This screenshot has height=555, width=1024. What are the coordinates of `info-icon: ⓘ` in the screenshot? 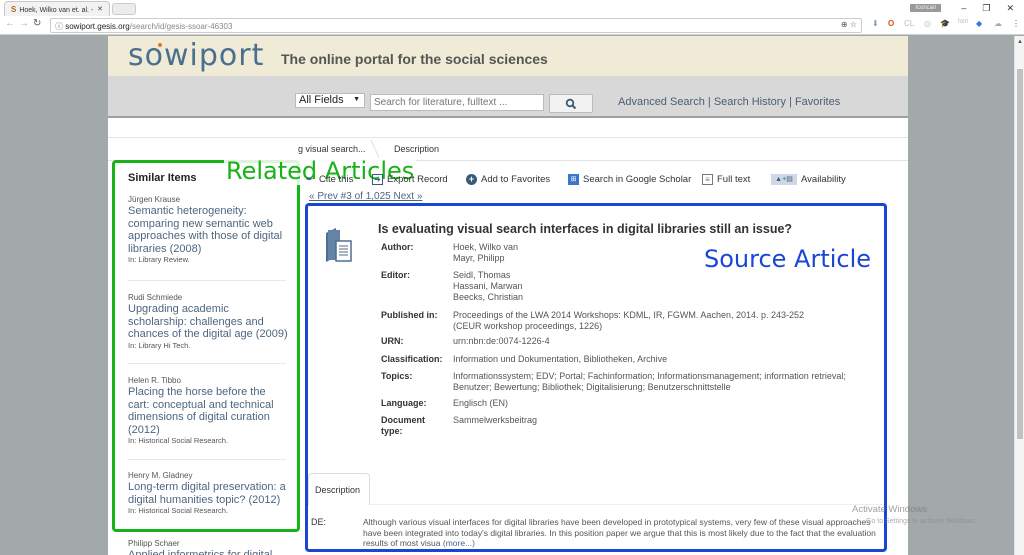 It's located at (60, 26).